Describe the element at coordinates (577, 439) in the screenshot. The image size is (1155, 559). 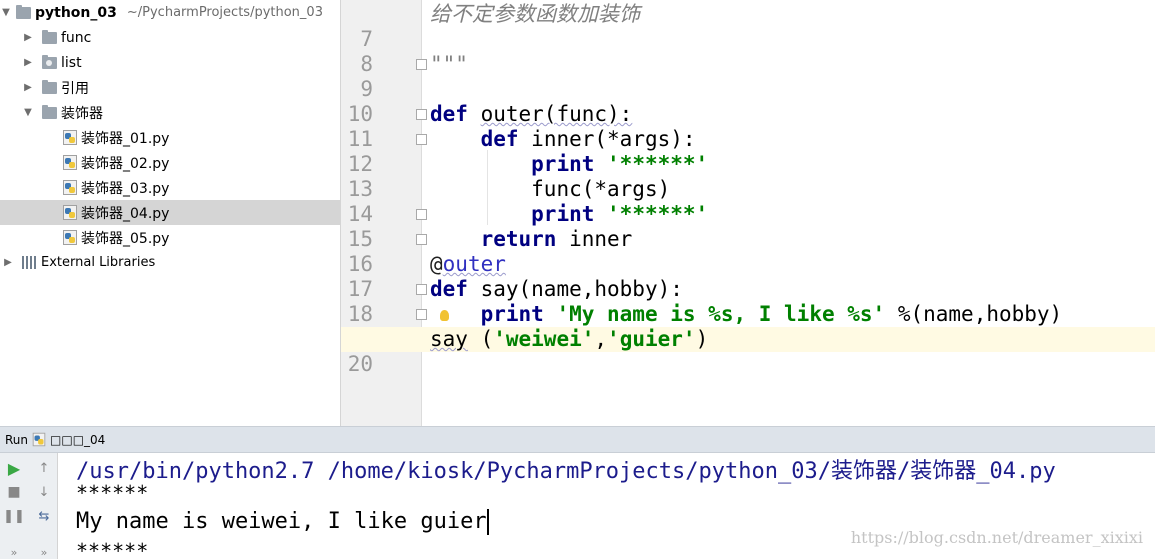
I see `run-tool-window-header: Run □□□_04` at that location.